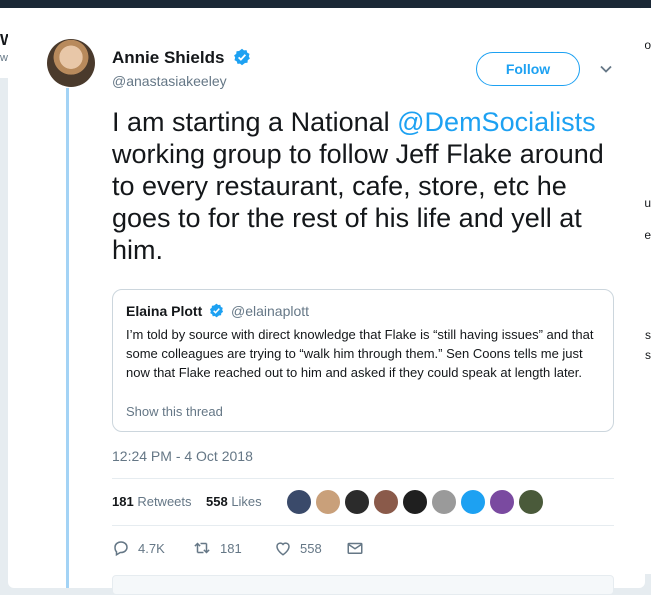 The image size is (651, 595). I want to click on reply-icon, so click(121, 549).